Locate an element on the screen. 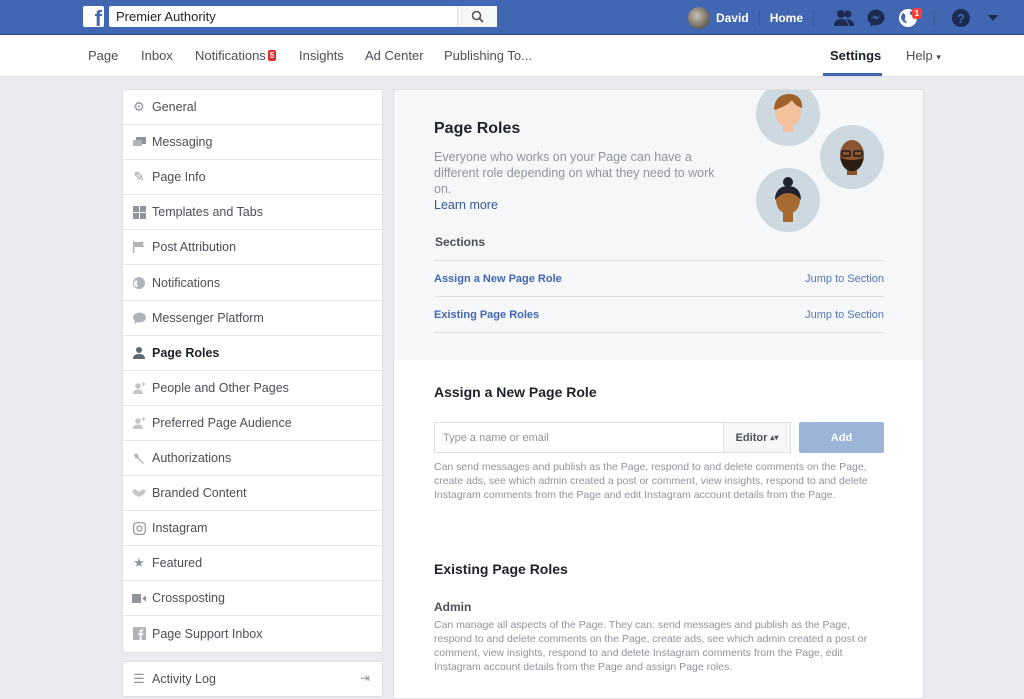 The height and width of the screenshot is (699, 1024). caret-down-icon is located at coordinates (993, 17).